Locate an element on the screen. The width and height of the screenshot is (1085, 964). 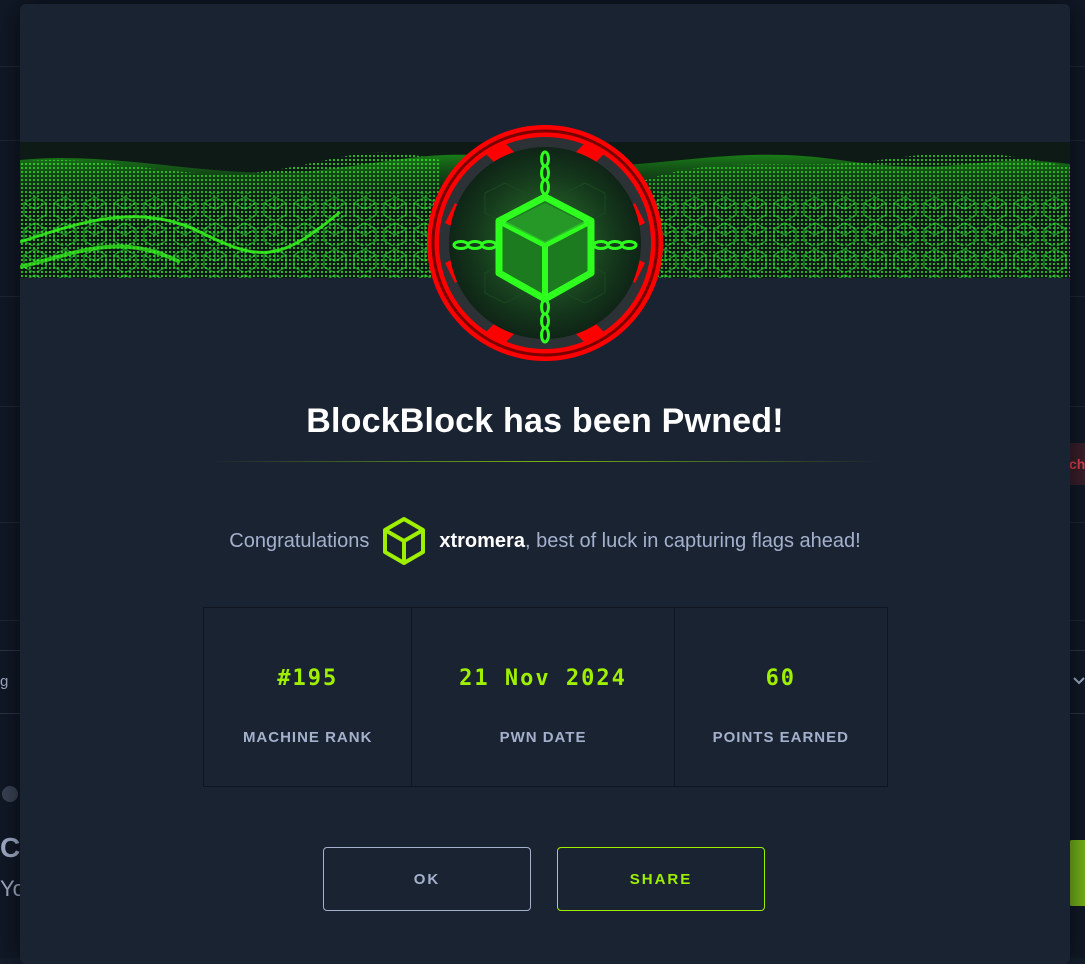
congrats-suffix: , best of luck in capturing flags ahead! is located at coordinates (692, 540).